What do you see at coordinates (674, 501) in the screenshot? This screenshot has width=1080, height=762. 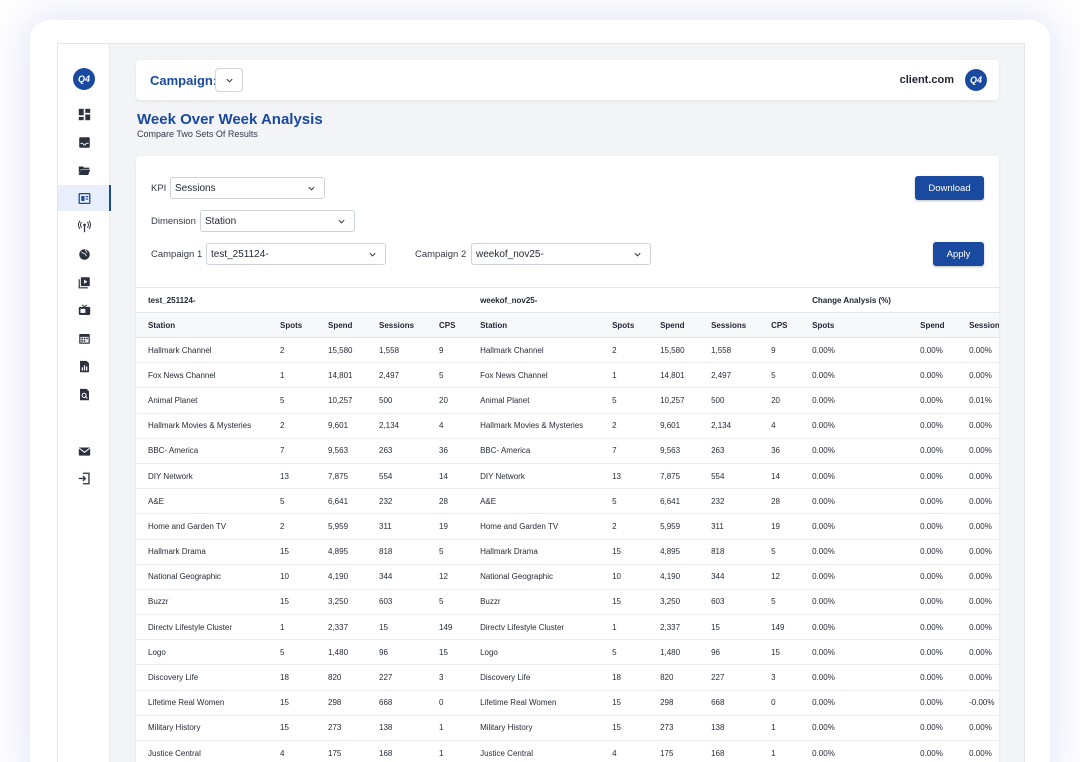 I see `table-cell: 6,641` at bounding box center [674, 501].